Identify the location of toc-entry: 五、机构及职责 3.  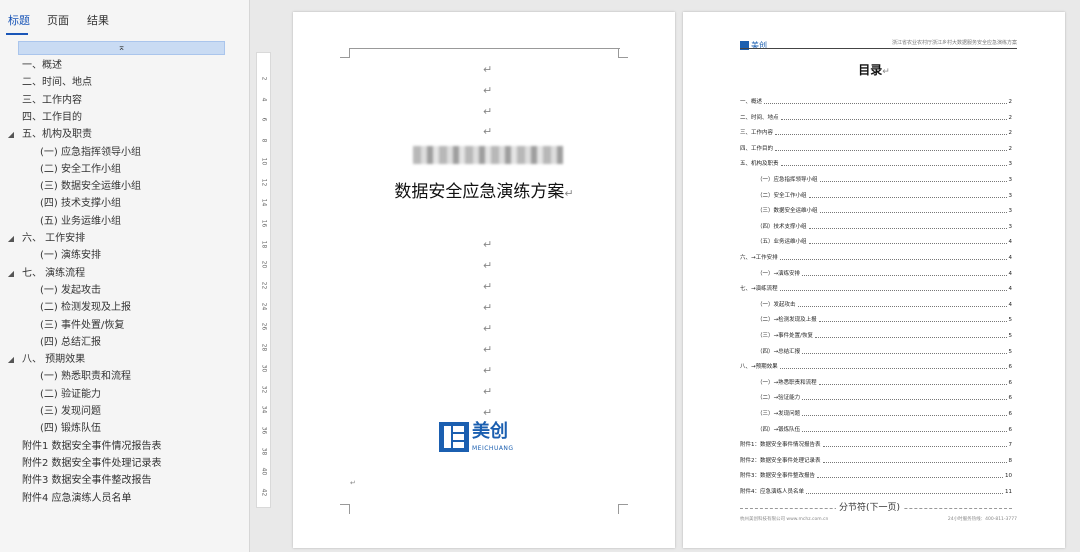
(876, 164).